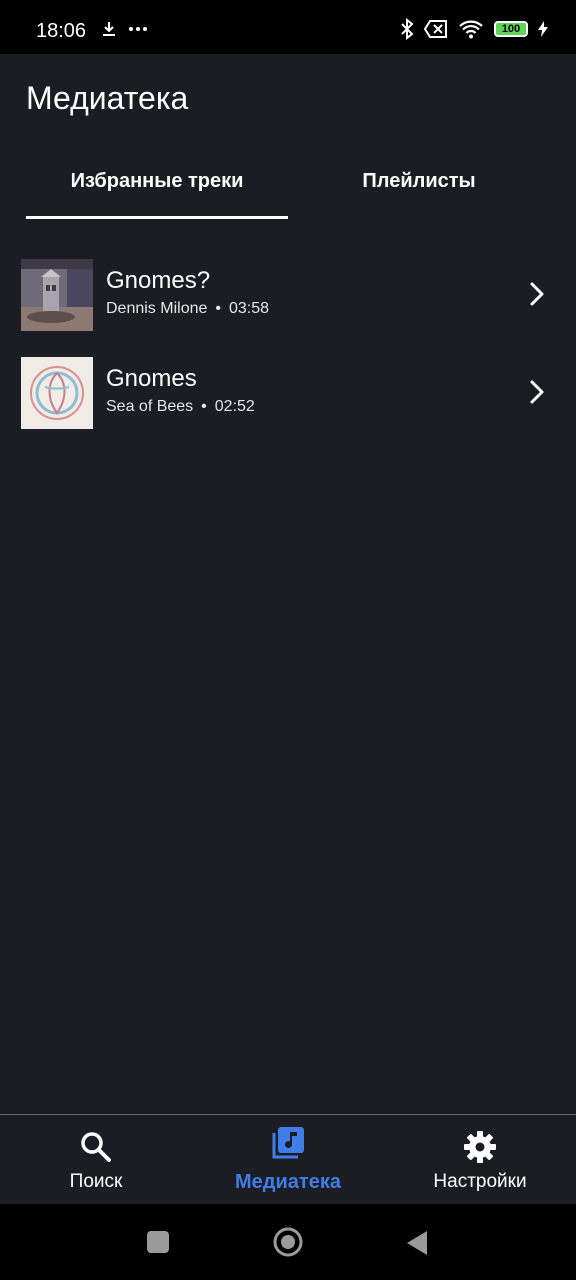 Image resolution: width=576 pixels, height=1280 pixels. Describe the element at coordinates (61, 31) in the screenshot. I see `status-time: 18:06` at that location.